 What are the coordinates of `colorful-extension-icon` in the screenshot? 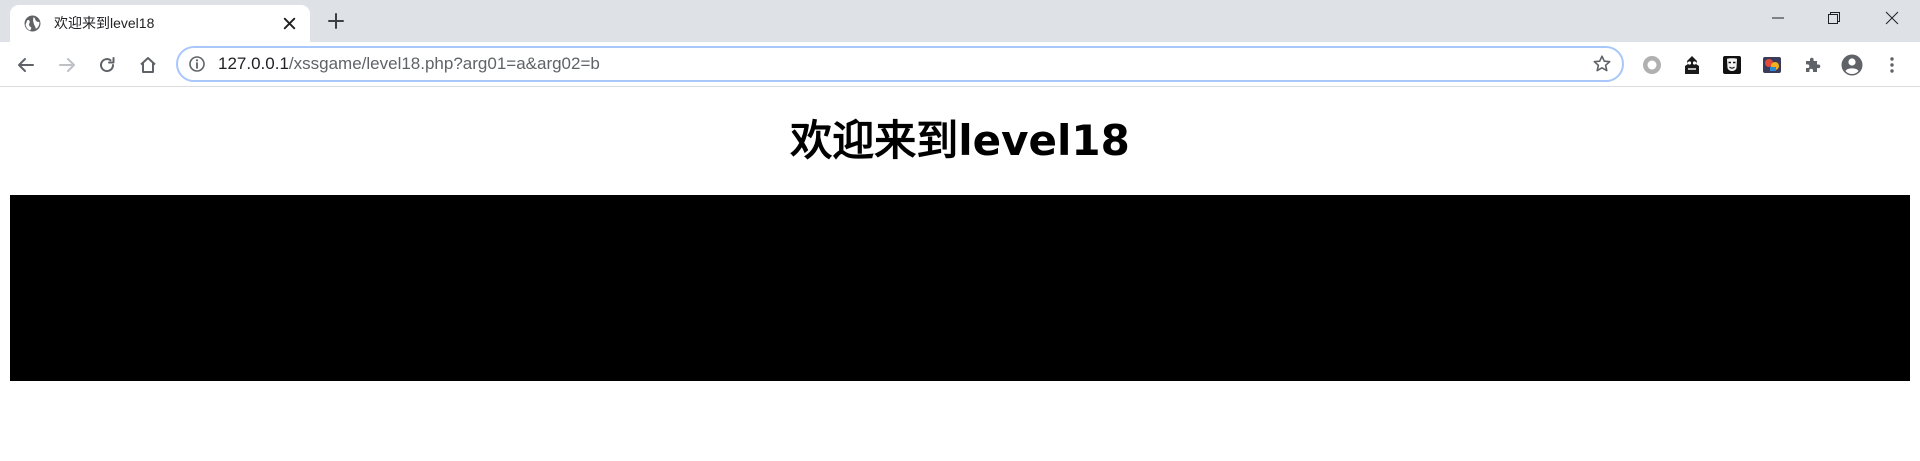 It's located at (1772, 65).